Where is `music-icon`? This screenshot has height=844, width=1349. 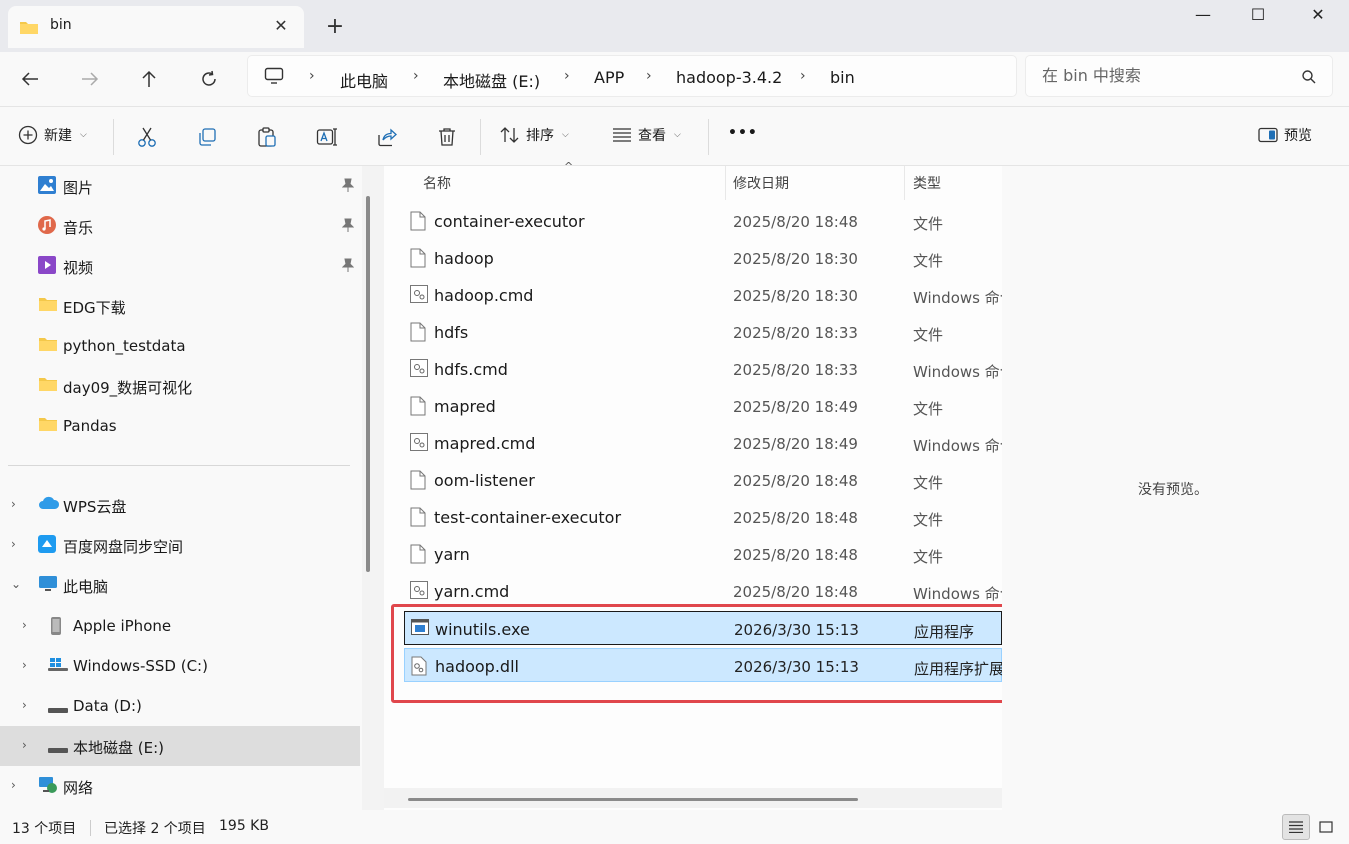
music-icon is located at coordinates (47, 227).